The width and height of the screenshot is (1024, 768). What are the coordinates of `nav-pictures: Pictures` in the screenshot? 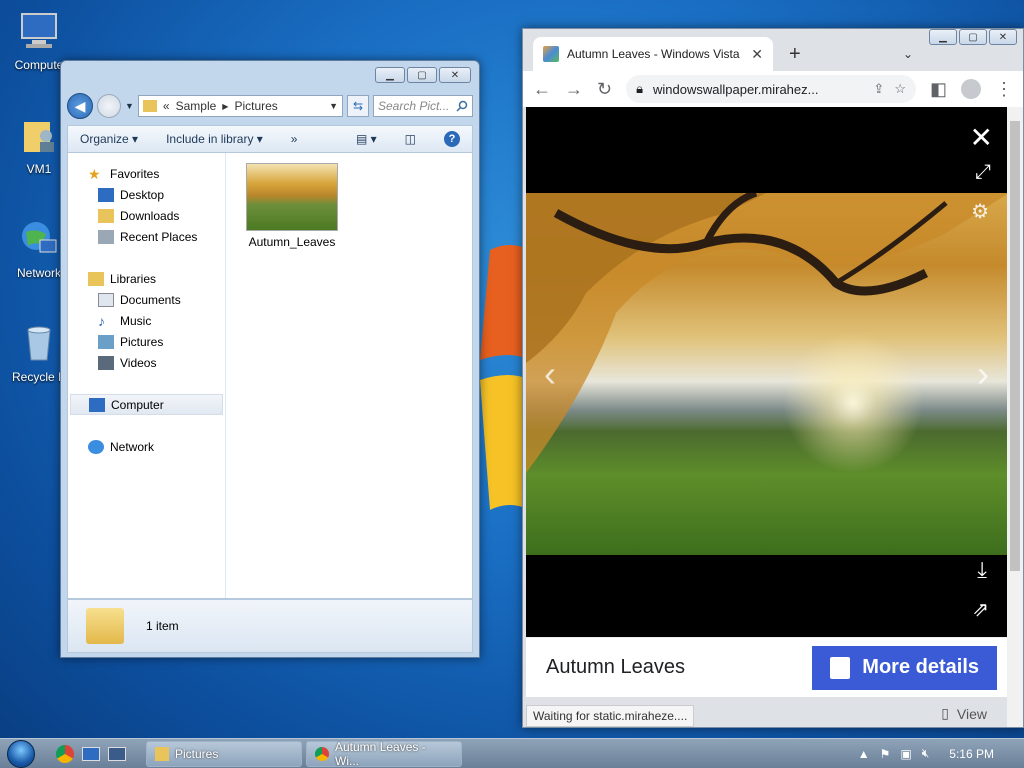 It's located at (146, 341).